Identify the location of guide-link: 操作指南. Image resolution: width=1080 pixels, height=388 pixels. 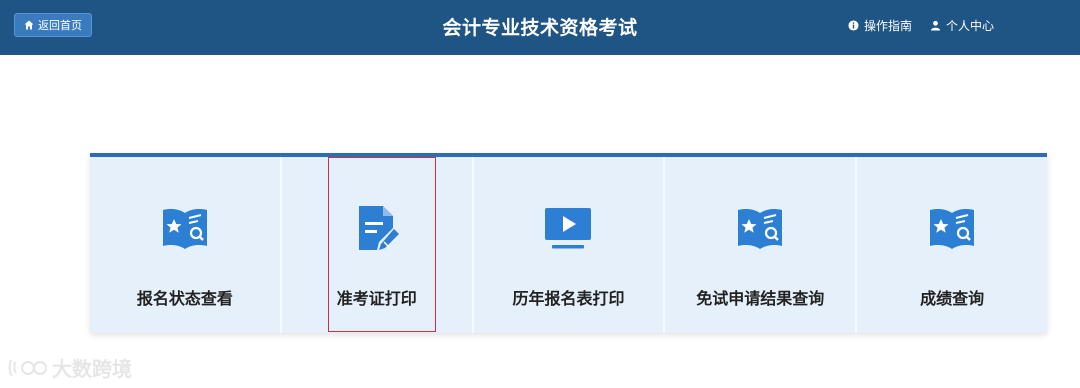
(880, 25).